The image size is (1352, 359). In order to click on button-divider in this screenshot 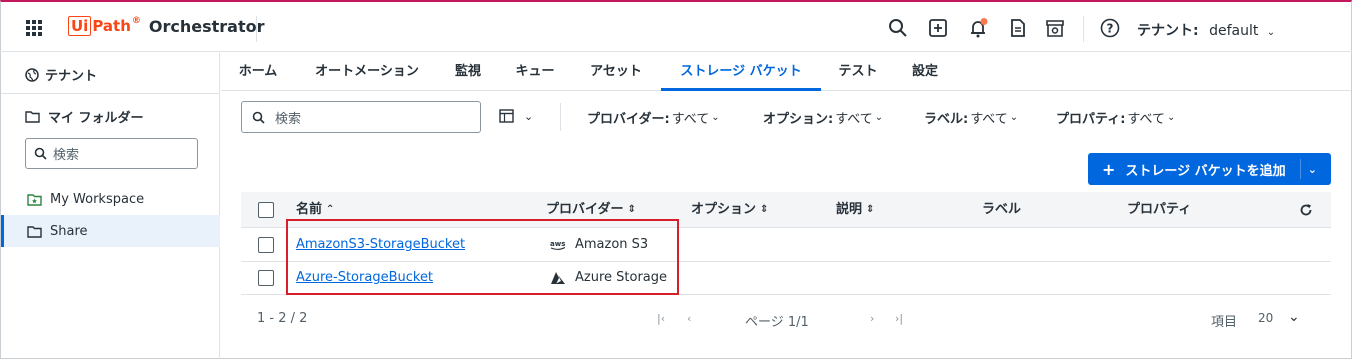, I will do `click(1301, 169)`.